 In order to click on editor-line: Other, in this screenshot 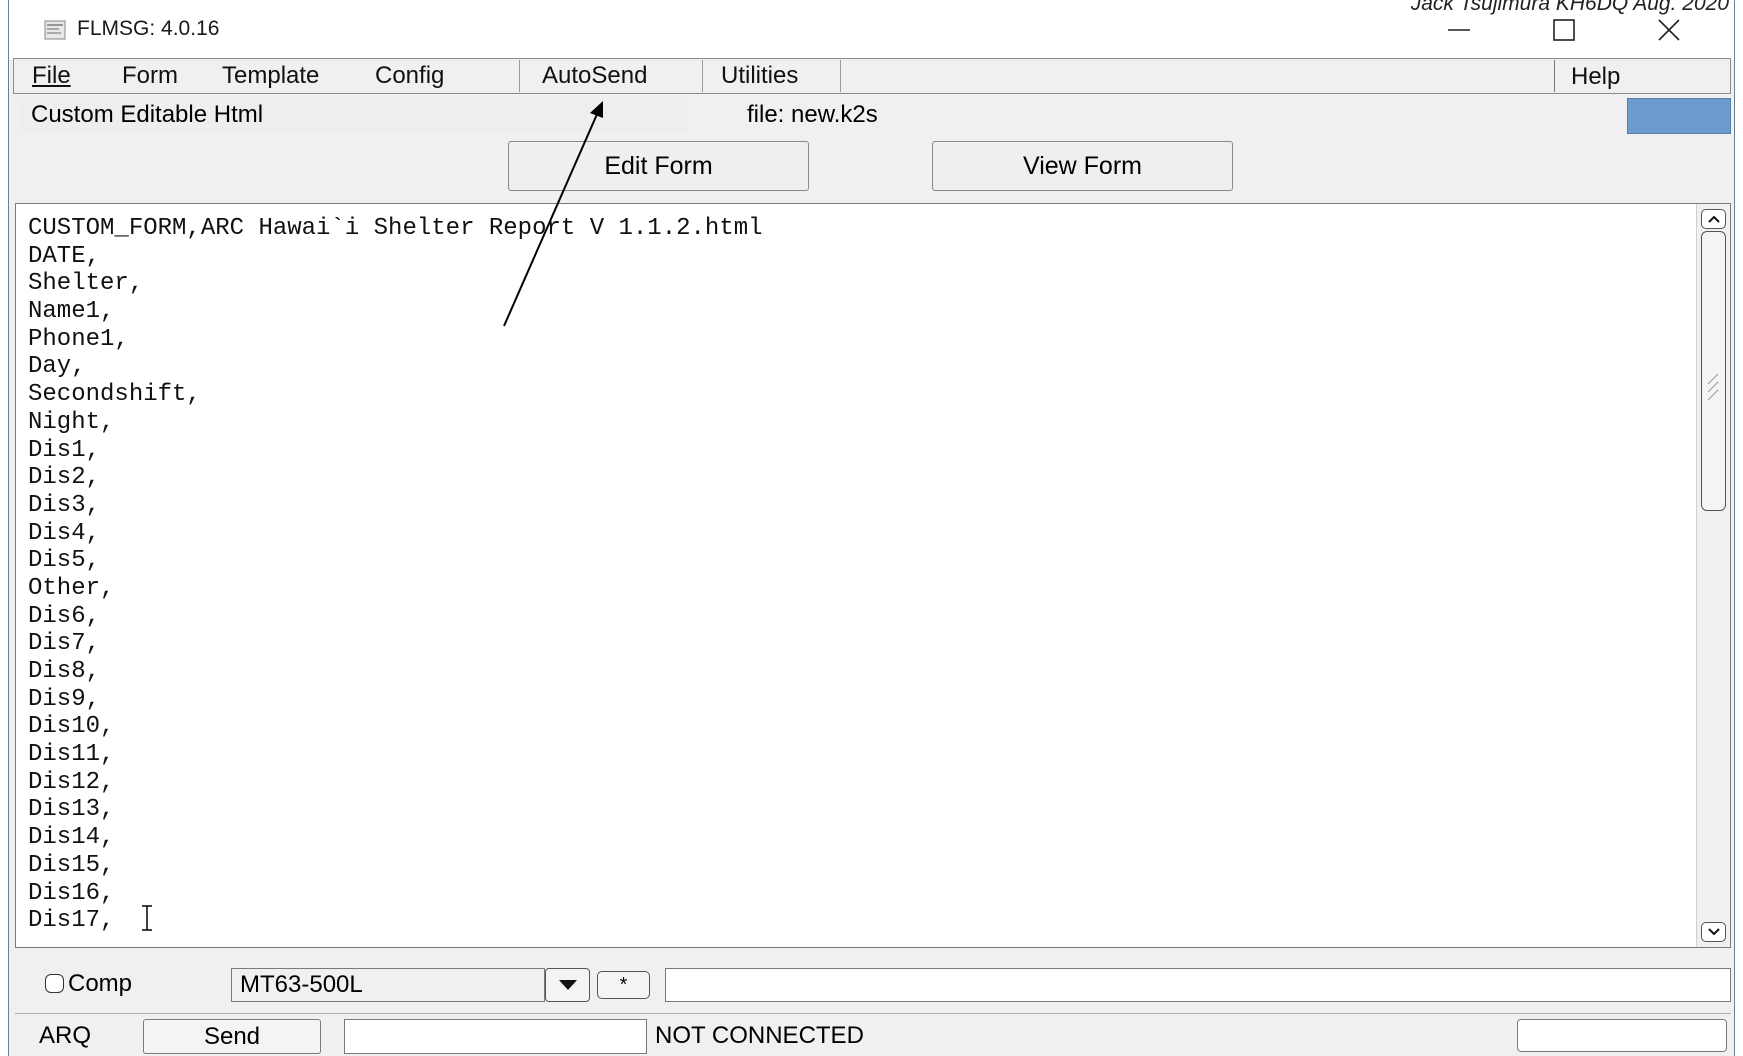, I will do `click(71, 588)`.